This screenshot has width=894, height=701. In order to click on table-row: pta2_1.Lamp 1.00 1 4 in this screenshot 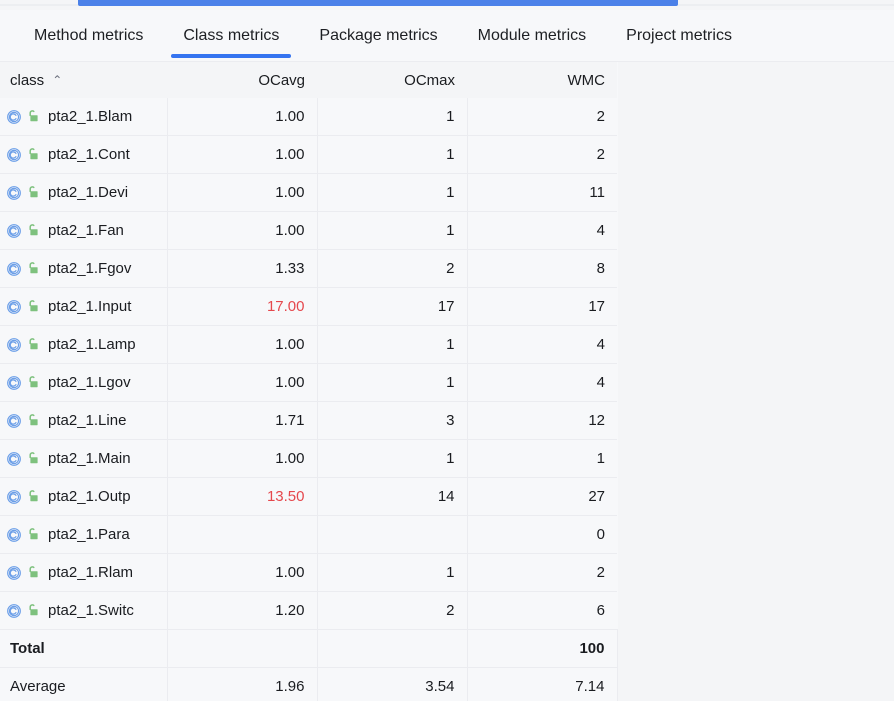, I will do `click(308, 344)`.